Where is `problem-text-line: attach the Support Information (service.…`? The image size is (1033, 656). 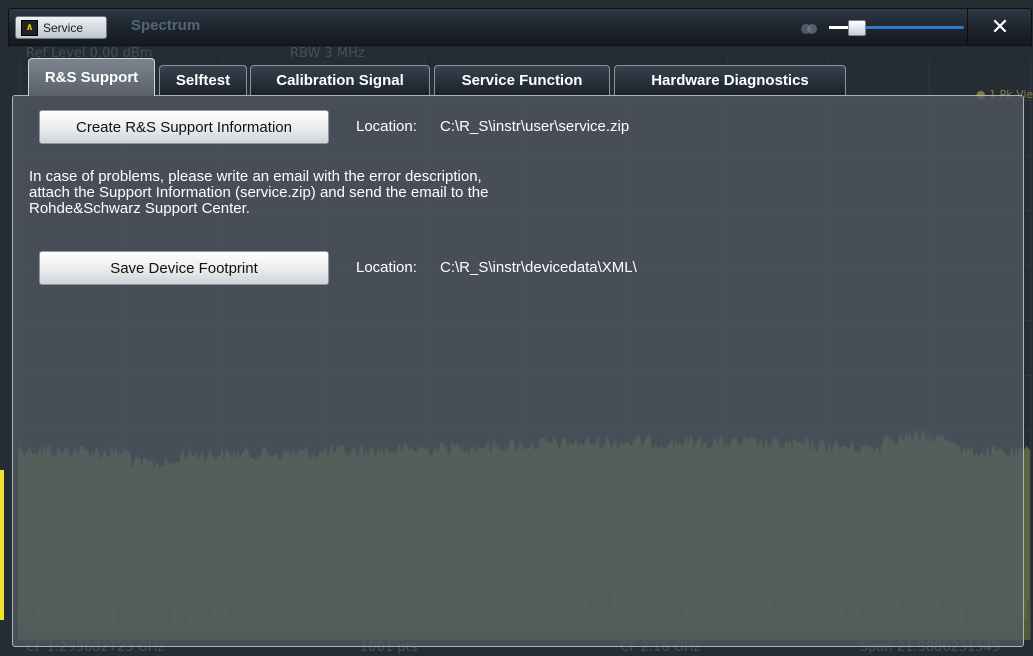
problem-text-line: attach the Support Information (service.… is located at coordinates (259, 192).